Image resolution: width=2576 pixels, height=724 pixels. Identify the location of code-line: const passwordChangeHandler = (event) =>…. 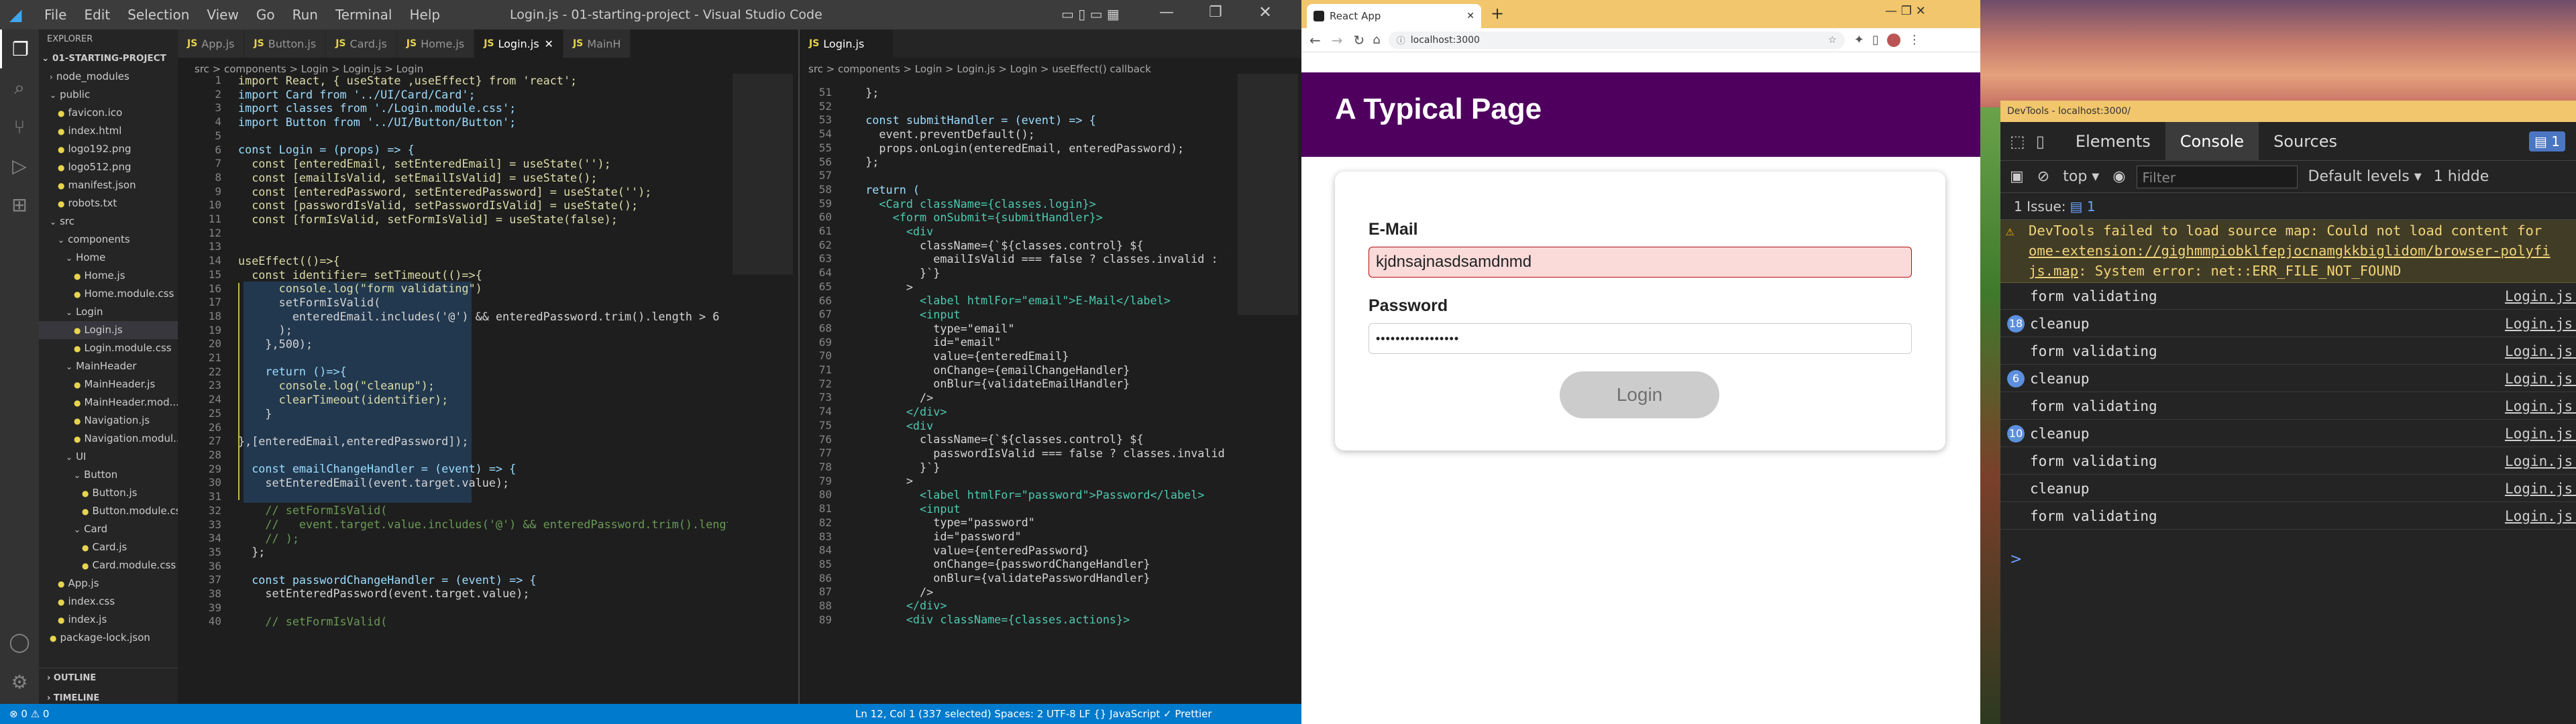
(483, 580).